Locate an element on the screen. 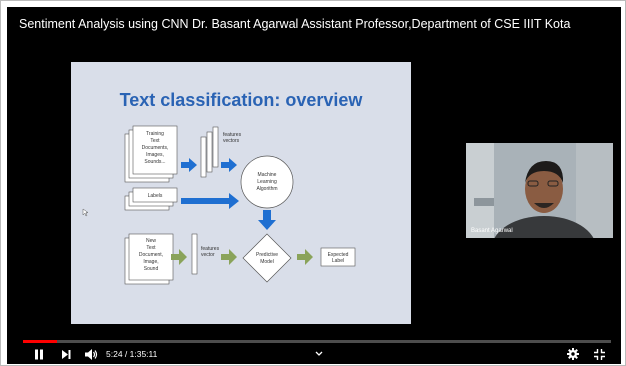 This screenshot has width=626, height=366. training-label-1: Training is located at coordinates (155, 134).